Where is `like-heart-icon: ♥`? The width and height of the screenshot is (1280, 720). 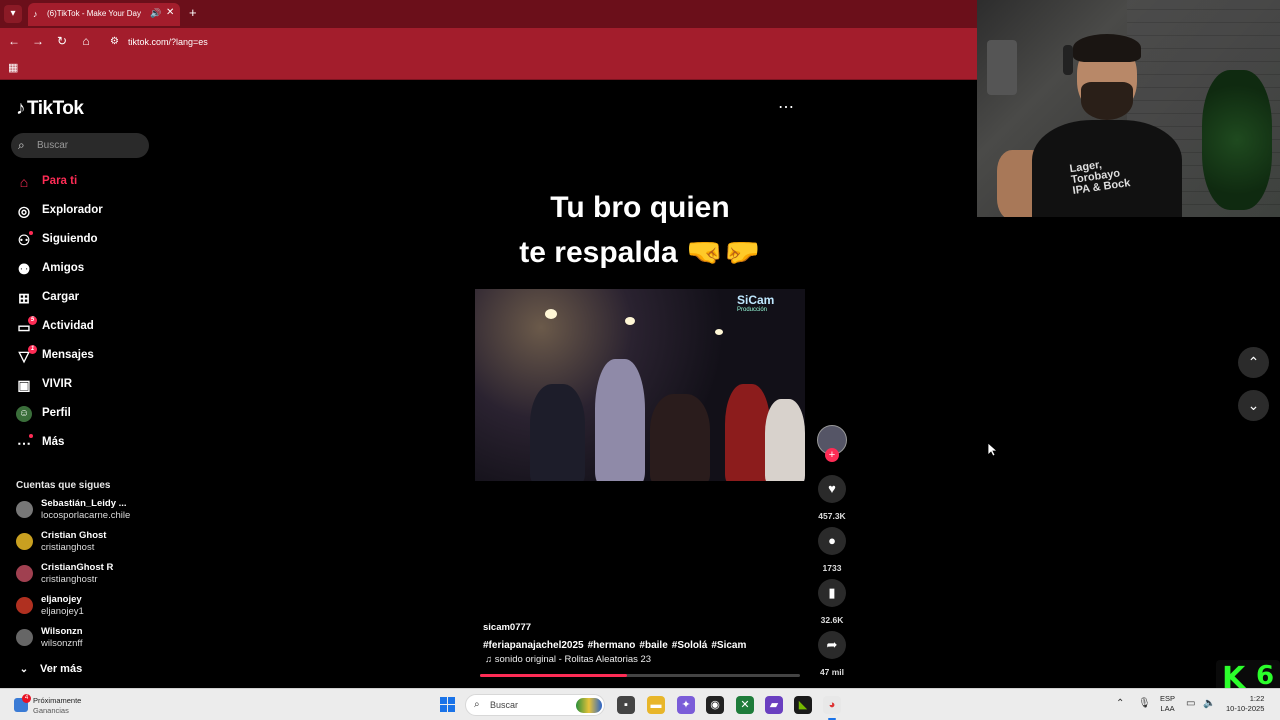
like-heart-icon: ♥ is located at coordinates (832, 489).